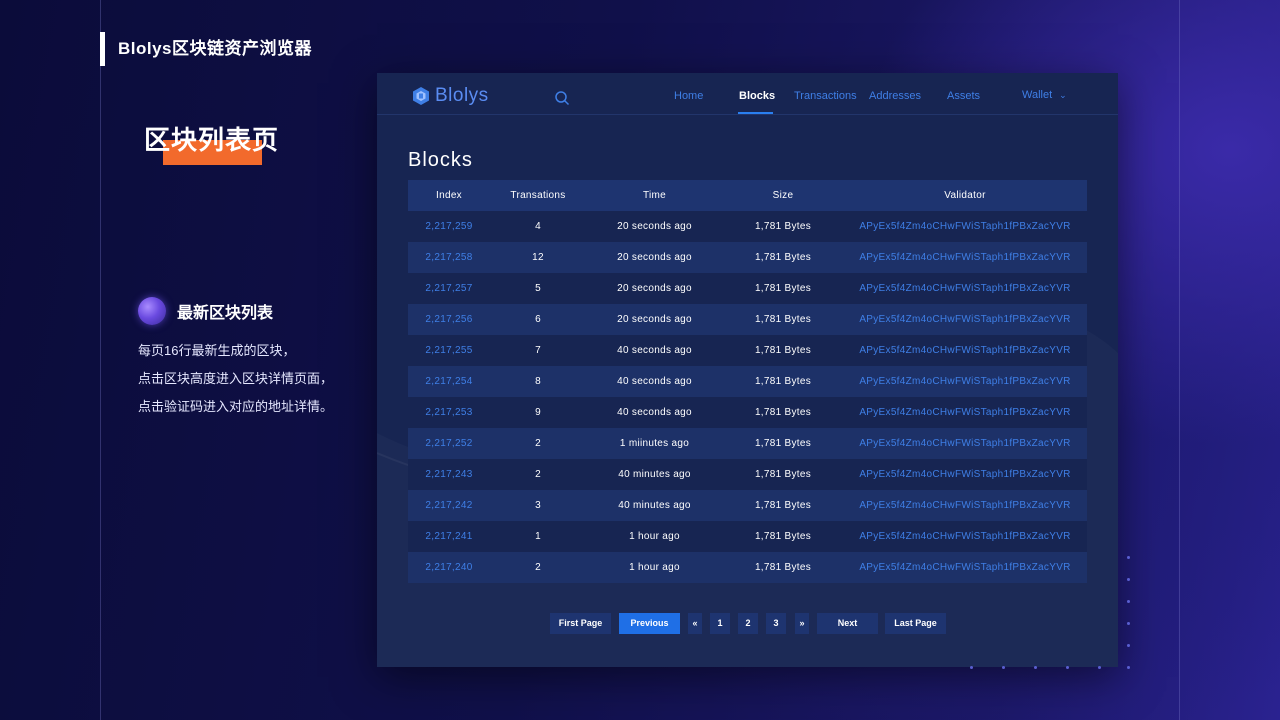 The height and width of the screenshot is (720, 1280). What do you see at coordinates (449, 319) in the screenshot?
I see `block-index-link: 2,217,256` at bounding box center [449, 319].